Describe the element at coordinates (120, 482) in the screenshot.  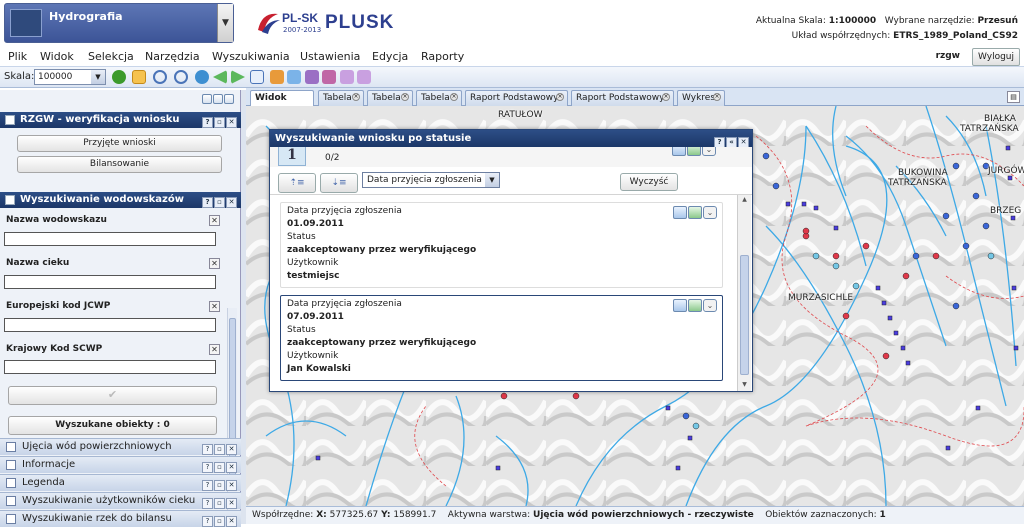
I see `accordion-legend: Legenda ? ▫ ✕` at that location.